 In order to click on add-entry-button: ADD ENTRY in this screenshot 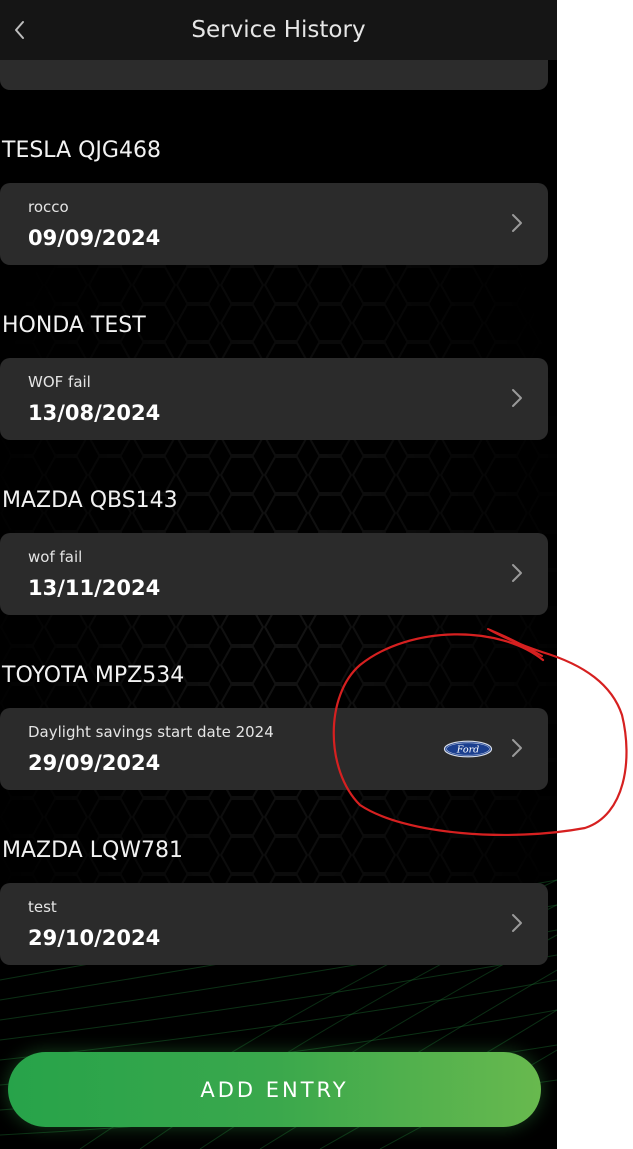, I will do `click(274, 1089)`.